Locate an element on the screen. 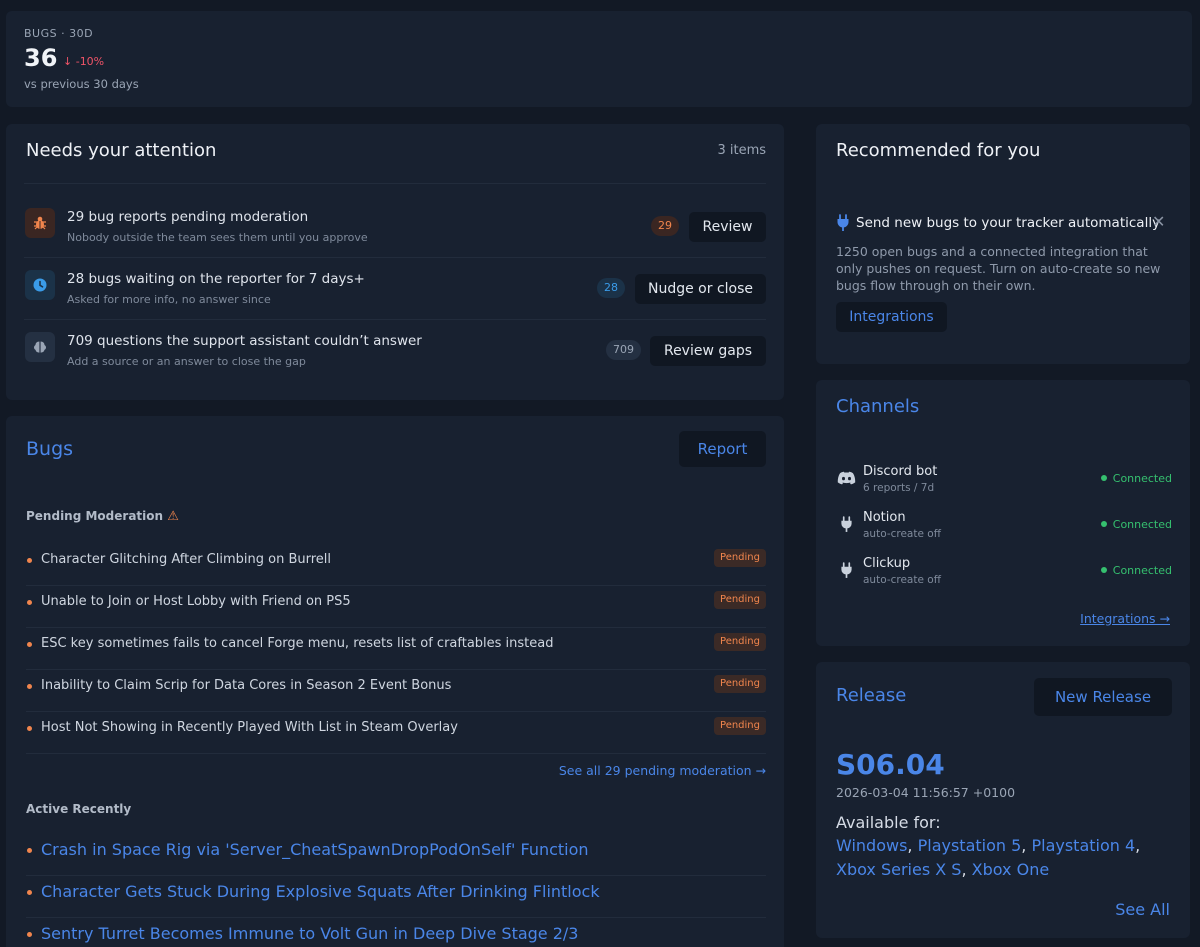  bugs-stat-card: BUGS · 30D 36 ↓ -10% vs previous 30 days is located at coordinates (599, 59).